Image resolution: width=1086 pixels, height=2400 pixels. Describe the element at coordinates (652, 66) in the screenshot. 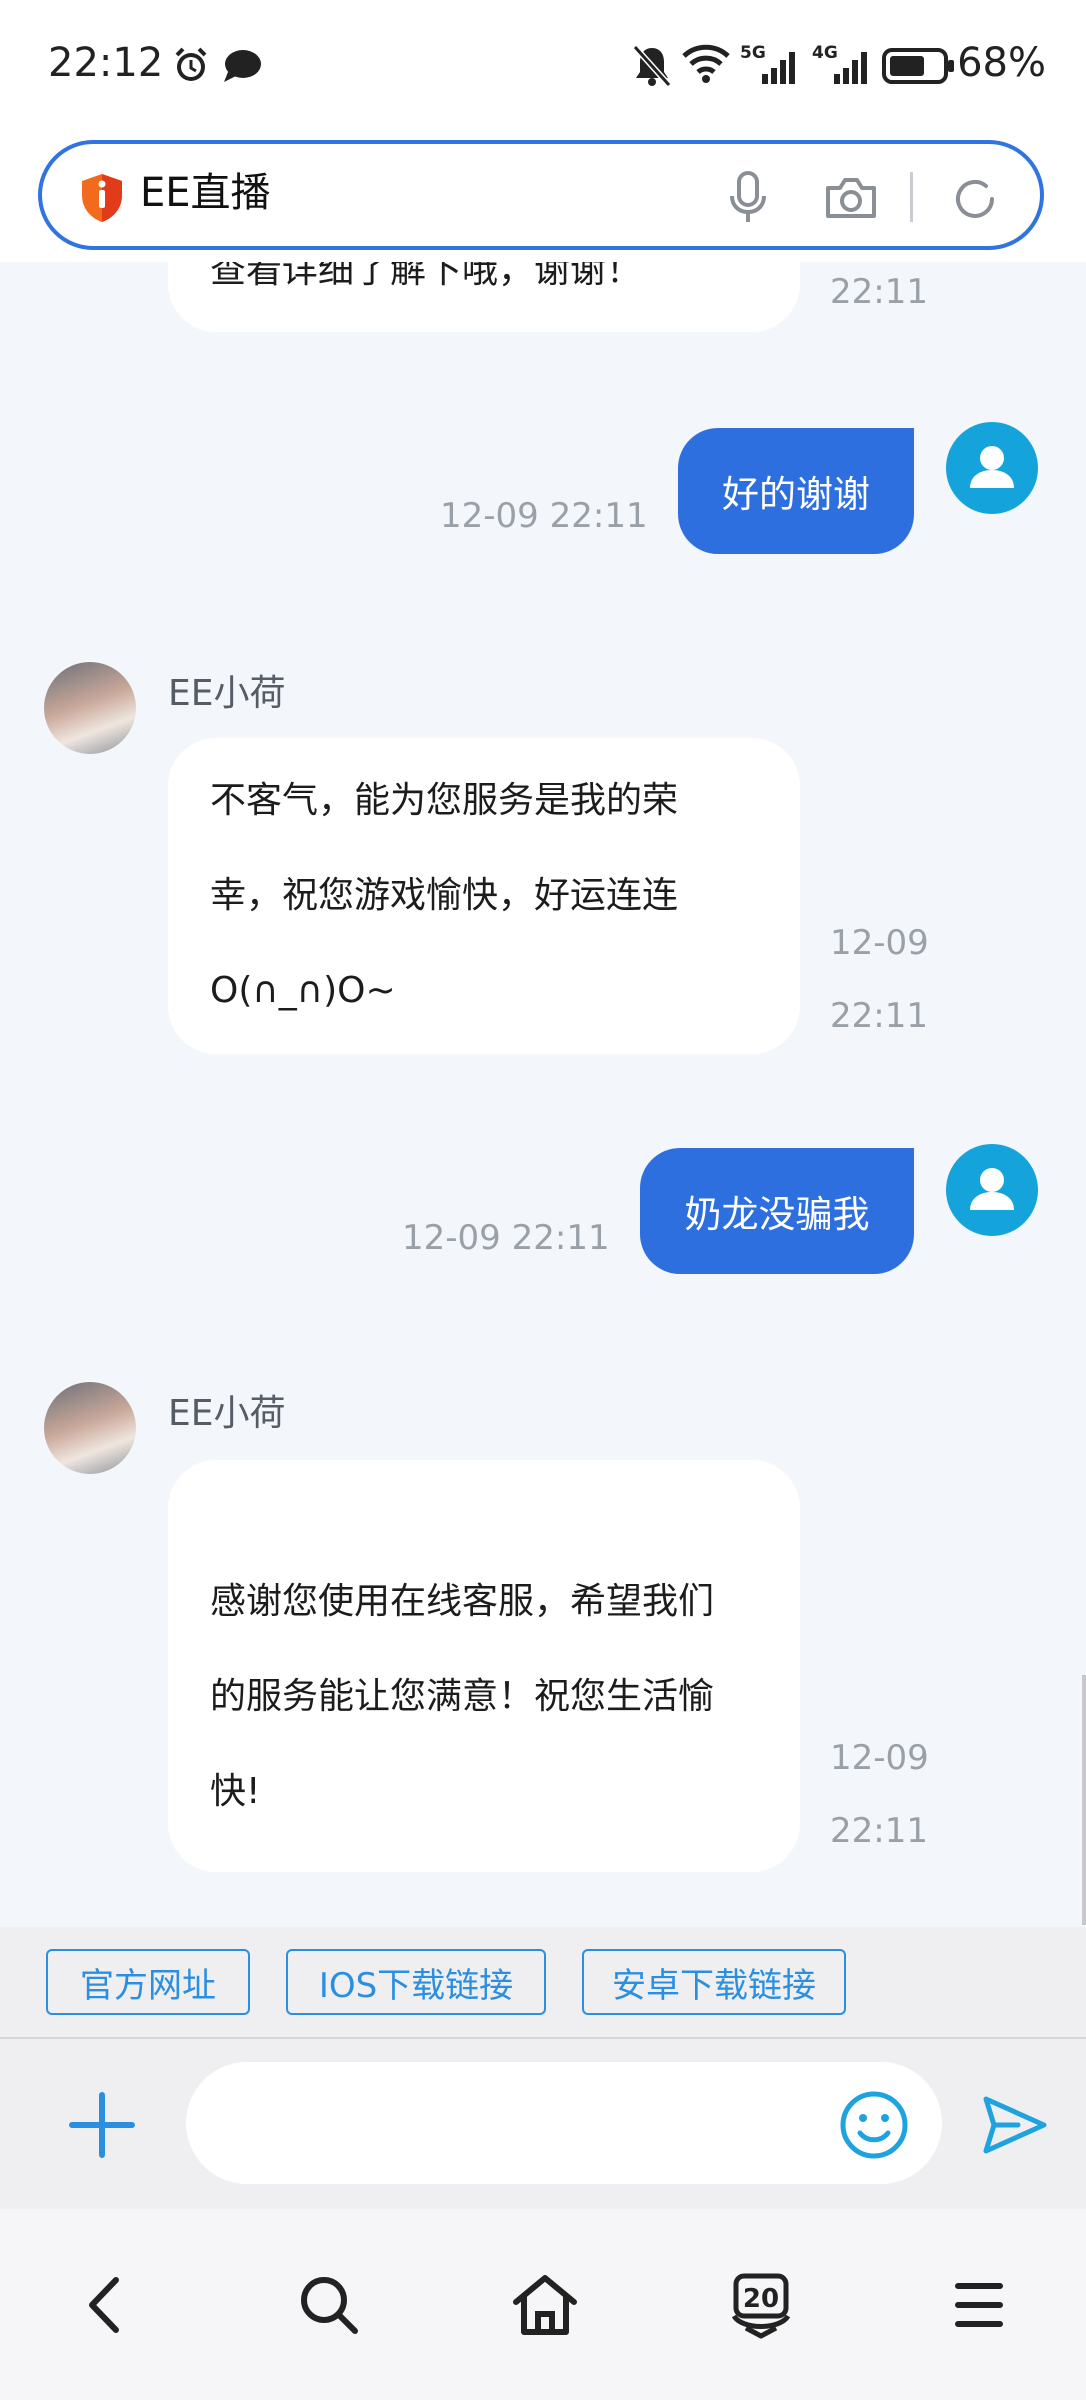

I see `mute-bell-icon` at that location.